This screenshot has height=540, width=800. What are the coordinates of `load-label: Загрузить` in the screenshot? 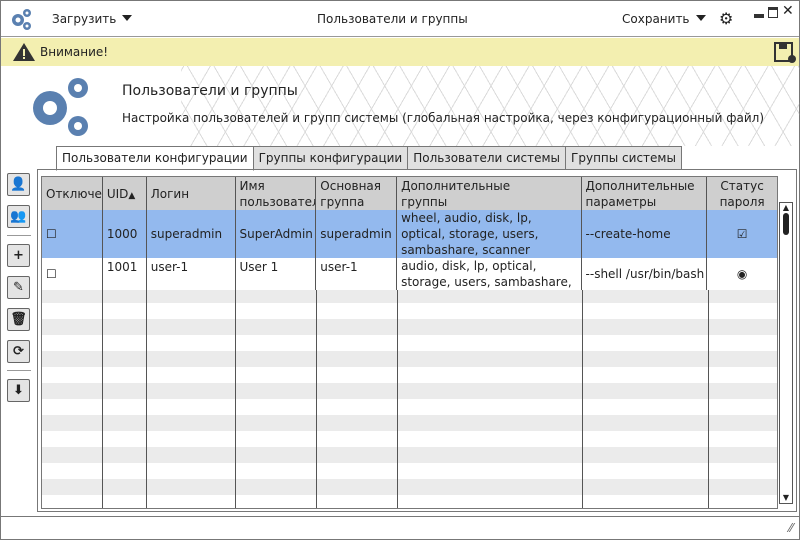 It's located at (84, 19).